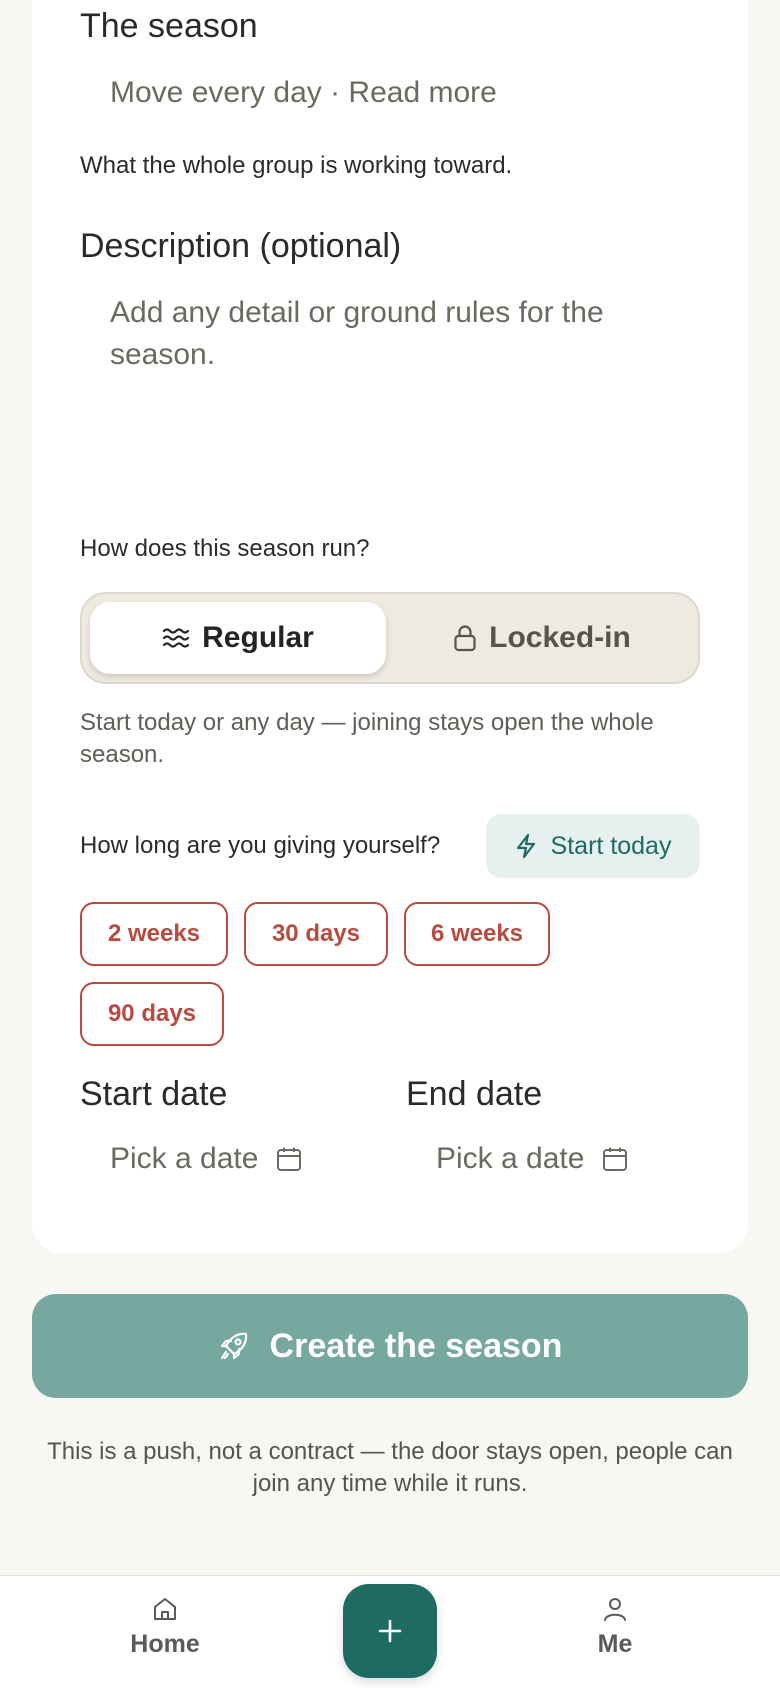 The height and width of the screenshot is (1688, 780). I want to click on person-icon, so click(615, 1609).